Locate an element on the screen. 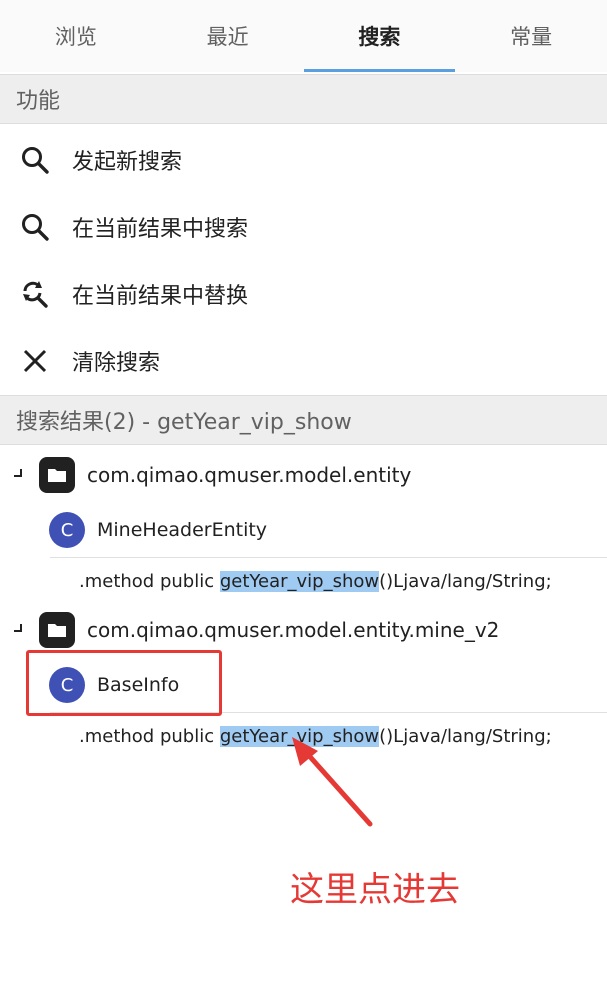 This screenshot has width=607, height=985. package-row: com.qimao.qmuser.model.entity is located at coordinates (303, 475).